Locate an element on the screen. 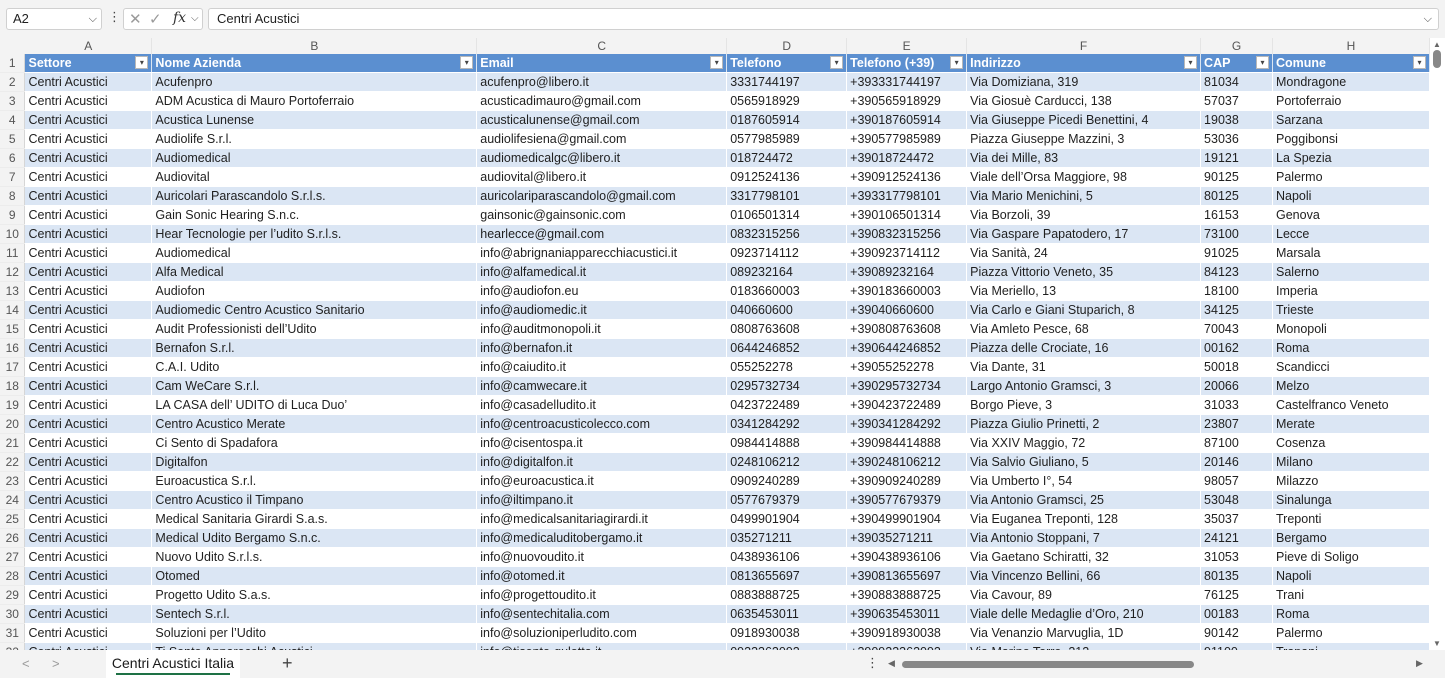 The height and width of the screenshot is (678, 1445). table-cell: Poggibonsi is located at coordinates (1351, 139).